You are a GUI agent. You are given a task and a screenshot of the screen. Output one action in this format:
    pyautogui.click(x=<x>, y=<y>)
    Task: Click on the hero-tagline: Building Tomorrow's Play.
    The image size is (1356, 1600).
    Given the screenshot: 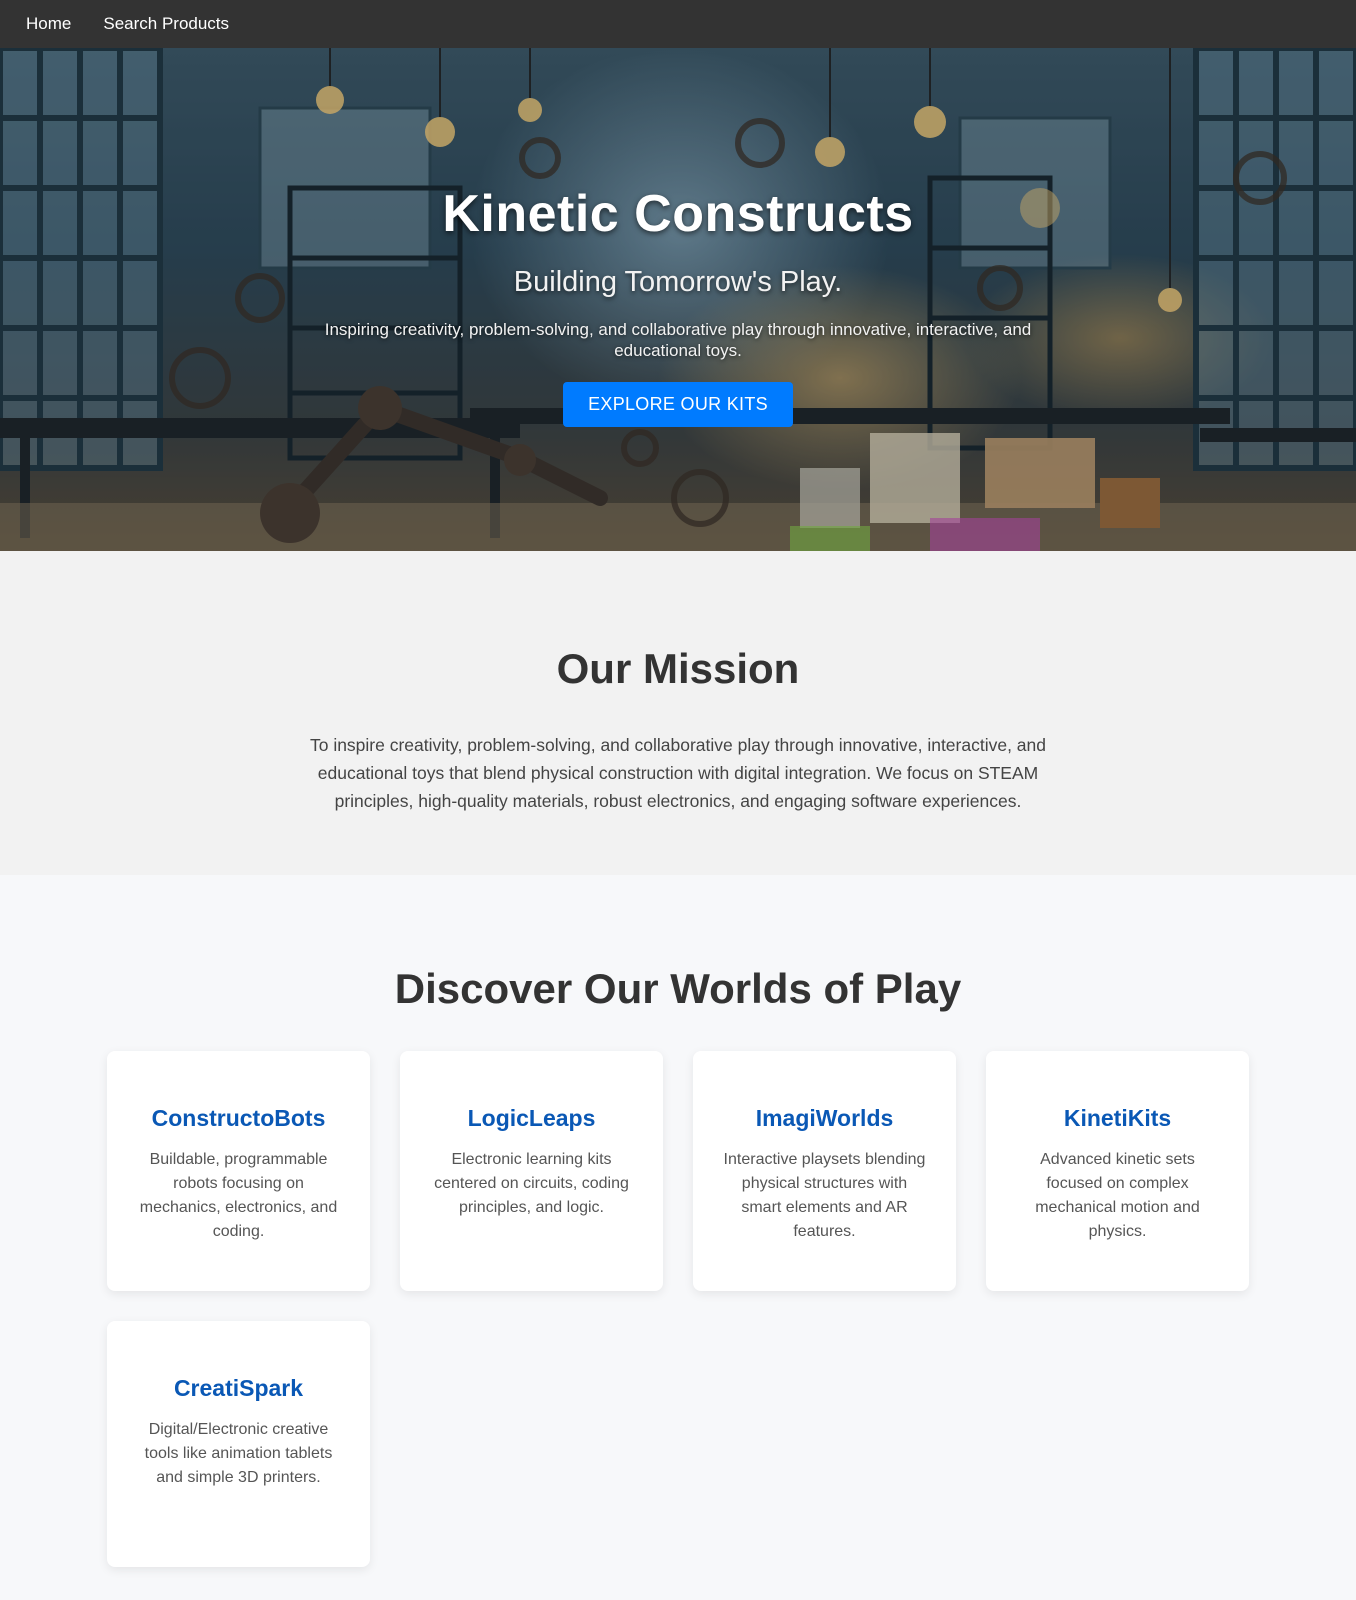 What is the action you would take?
    pyautogui.click(x=678, y=282)
    